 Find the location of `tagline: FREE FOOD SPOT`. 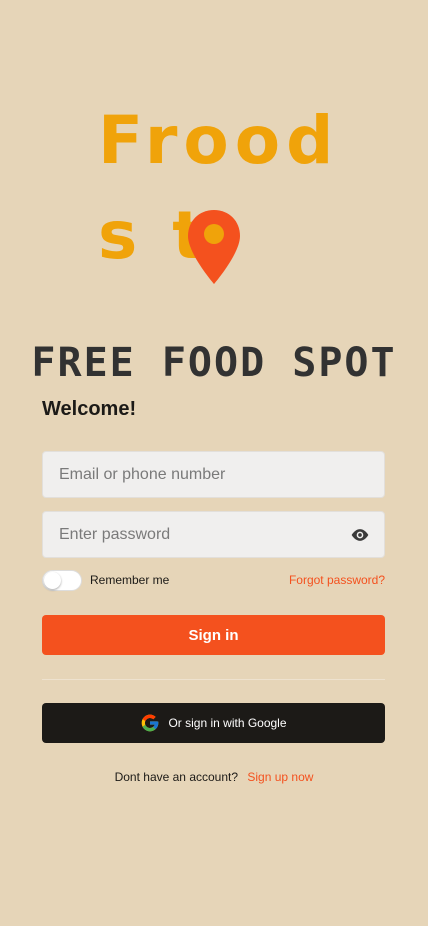

tagline: FREE FOOD SPOT is located at coordinates (214, 363).